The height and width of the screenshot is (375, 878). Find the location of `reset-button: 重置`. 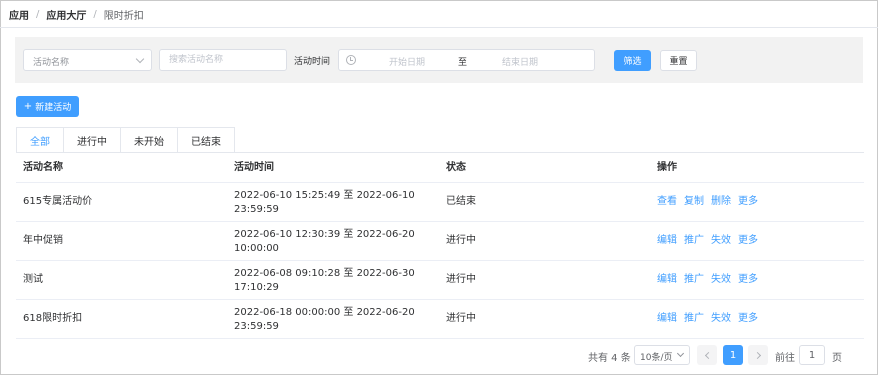

reset-button: 重置 is located at coordinates (678, 60).